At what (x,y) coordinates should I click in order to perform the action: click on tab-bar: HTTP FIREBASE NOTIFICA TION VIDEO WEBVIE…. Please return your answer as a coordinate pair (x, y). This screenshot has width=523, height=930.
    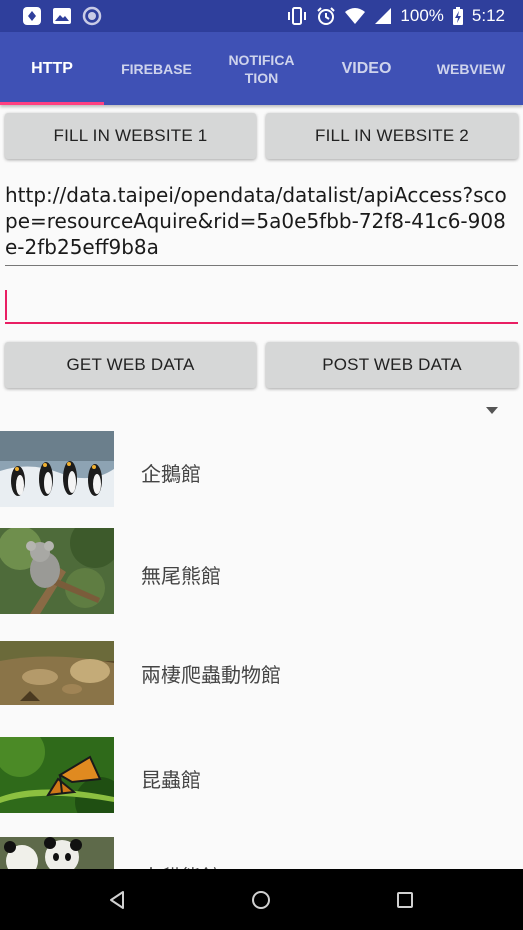
    Looking at the image, I should click on (261, 68).